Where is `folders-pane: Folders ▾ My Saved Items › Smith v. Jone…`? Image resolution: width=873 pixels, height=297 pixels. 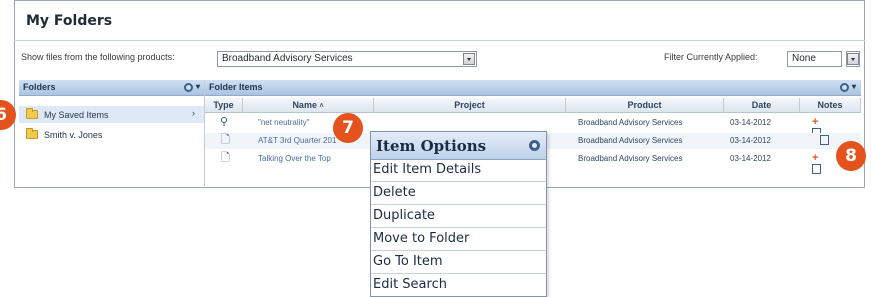 folders-pane: Folders ▾ My Saved Items › Smith v. Jone… is located at coordinates (112, 133).